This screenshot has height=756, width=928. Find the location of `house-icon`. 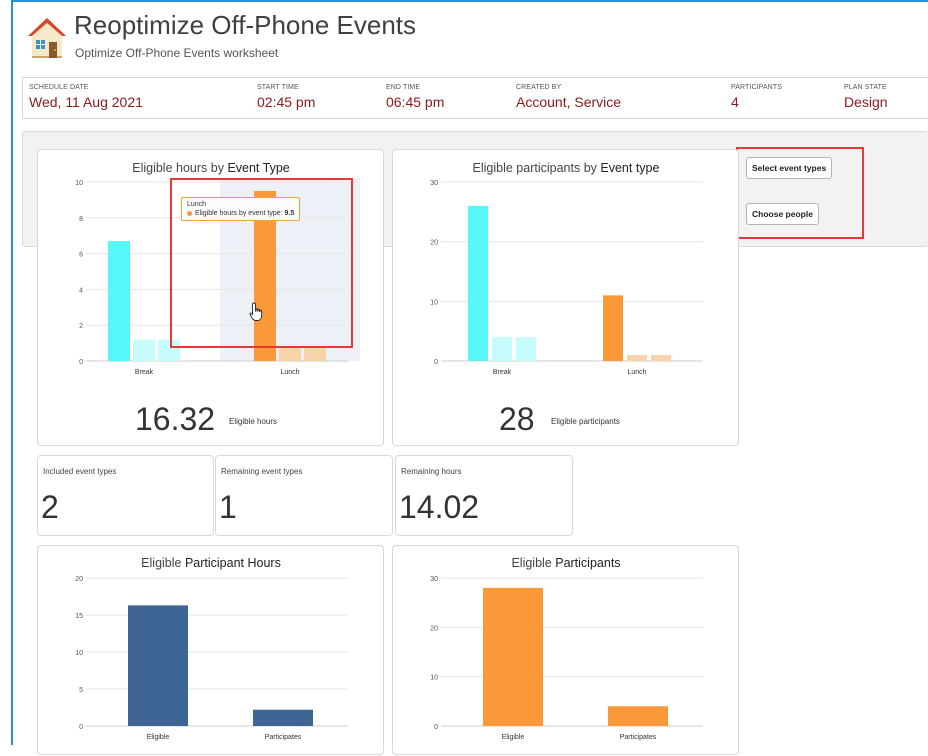

house-icon is located at coordinates (47, 38).